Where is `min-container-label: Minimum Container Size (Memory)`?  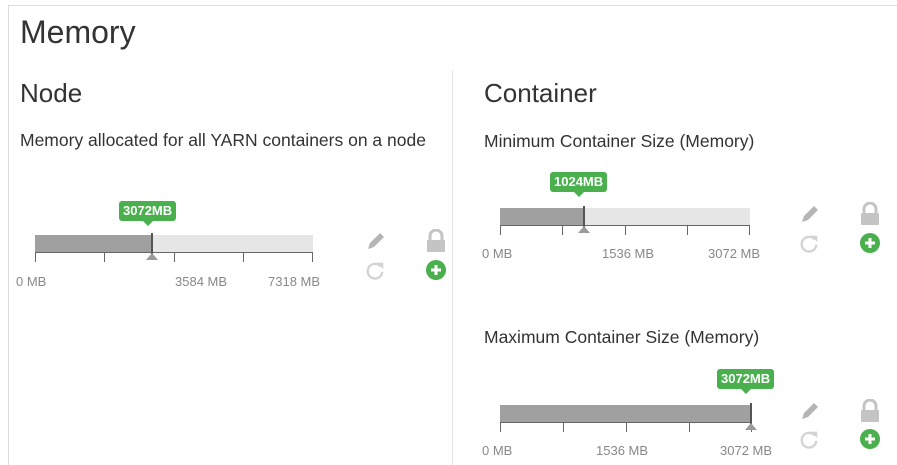 min-container-label: Minimum Container Size (Memory) is located at coordinates (619, 141).